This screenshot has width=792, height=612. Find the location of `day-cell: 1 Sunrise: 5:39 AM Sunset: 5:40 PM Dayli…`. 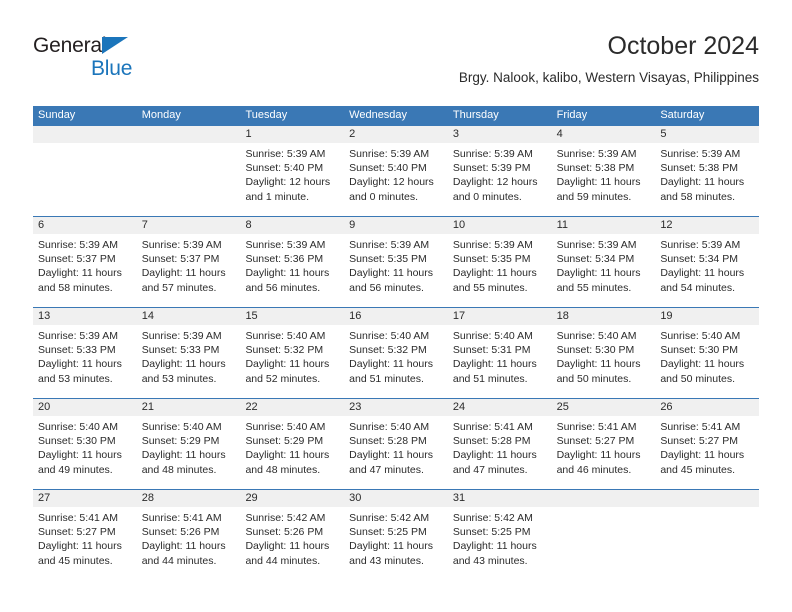

day-cell: 1 Sunrise: 5:39 AM Sunset: 5:40 PM Dayli… is located at coordinates (292, 171).